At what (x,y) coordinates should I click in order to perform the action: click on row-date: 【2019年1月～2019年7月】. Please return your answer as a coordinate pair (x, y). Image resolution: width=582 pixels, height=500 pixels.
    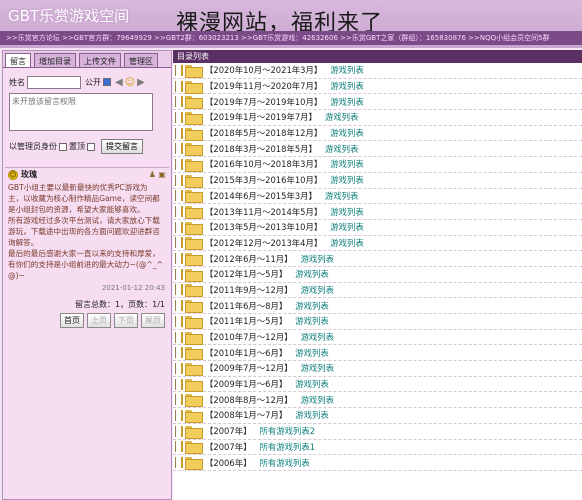
    Looking at the image, I should click on (261, 117).